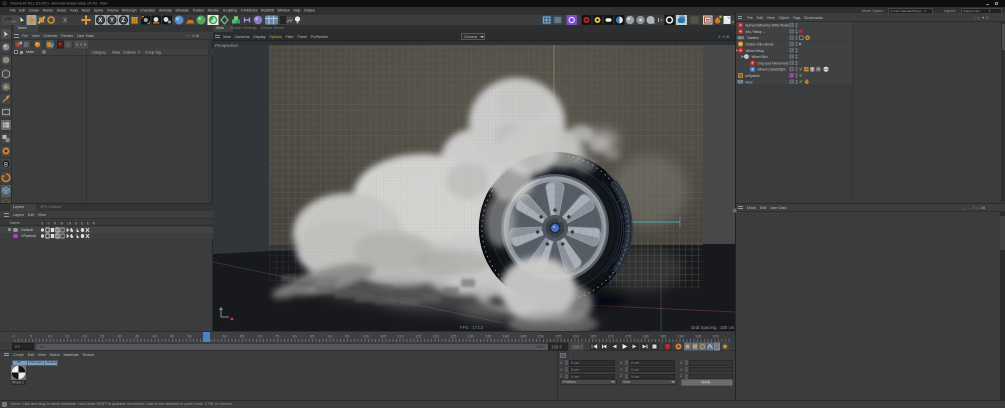  I want to click on svg-text: 70, so click(260, 337).